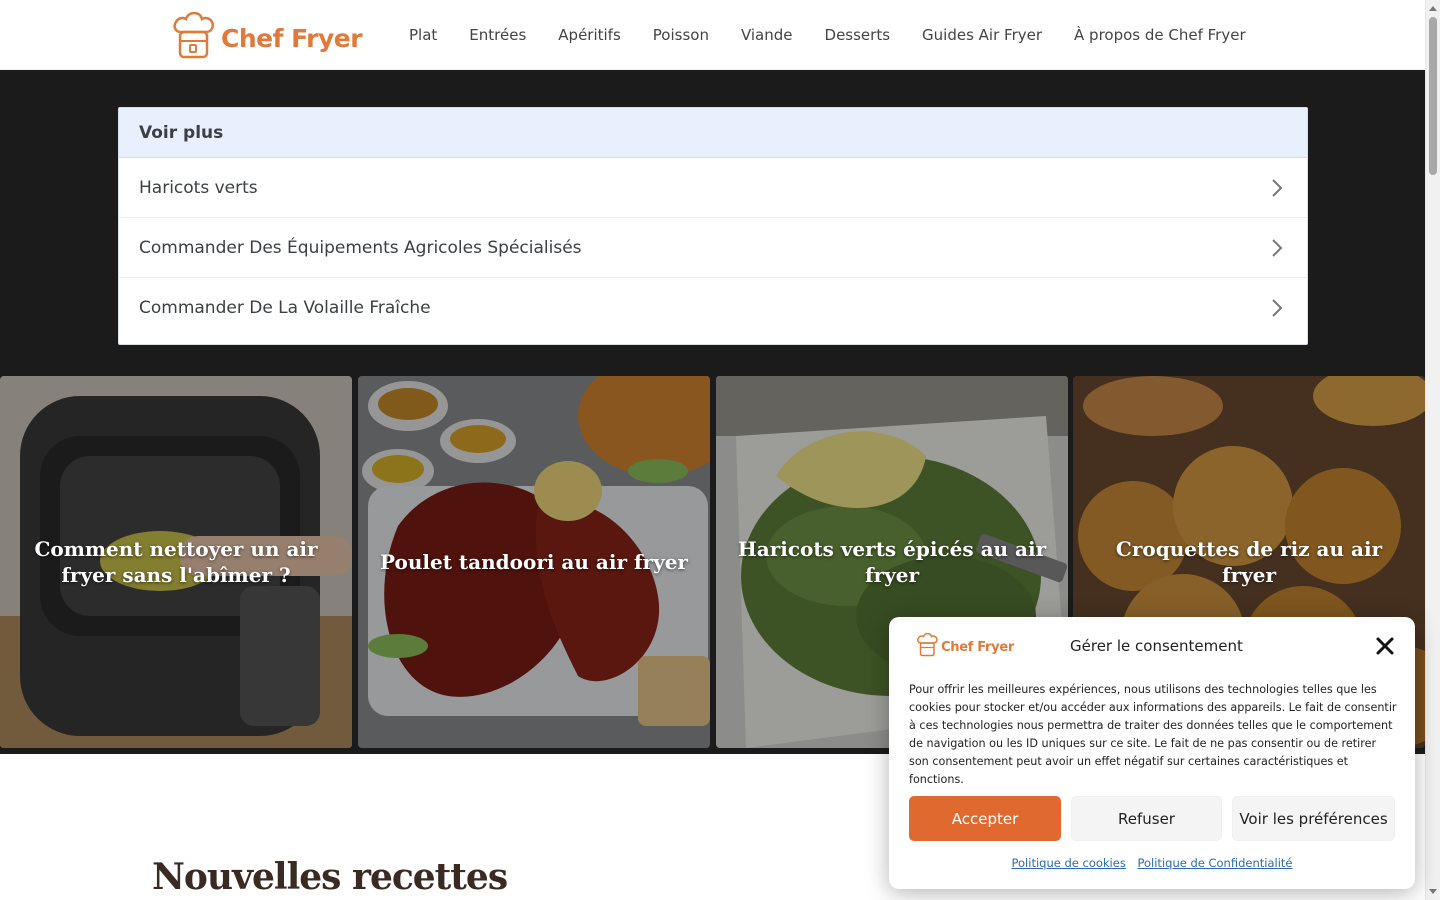 This screenshot has height=900, width=1440. Describe the element at coordinates (1385, 646) in the screenshot. I see `close-icon` at that location.